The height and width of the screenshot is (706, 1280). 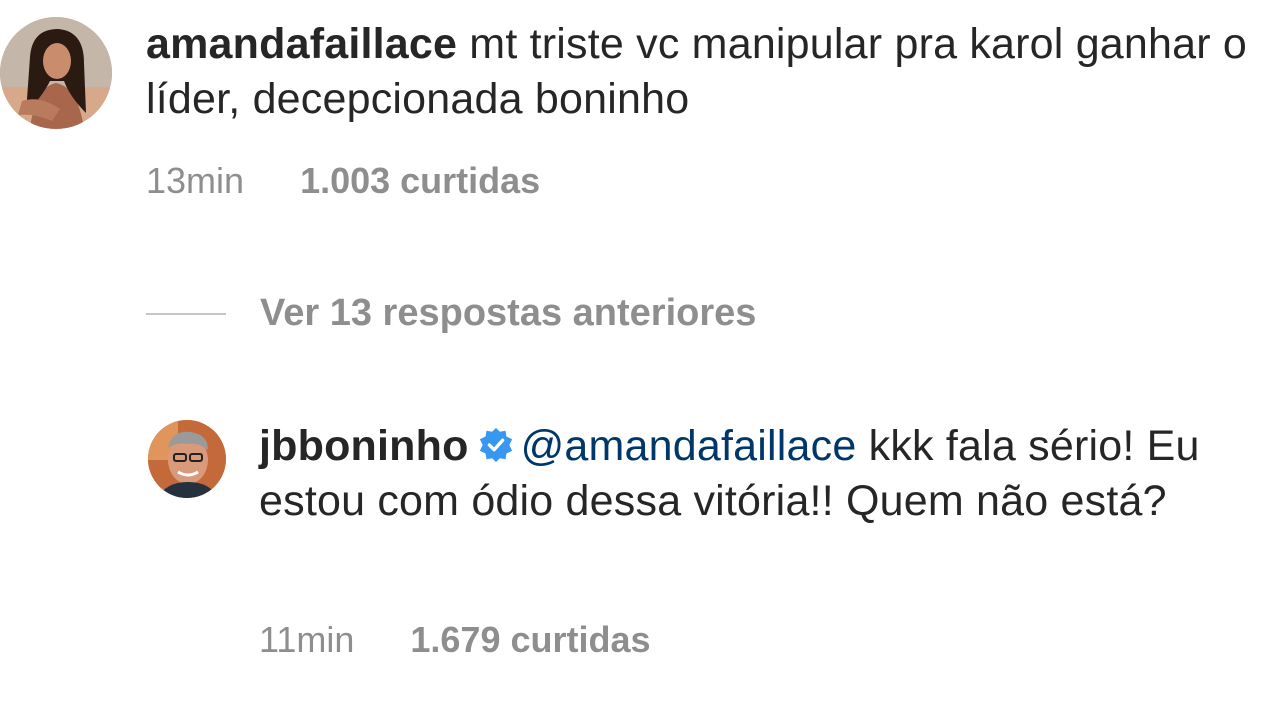 I want to click on avatar-amandafaillace, so click(x=56, y=73).